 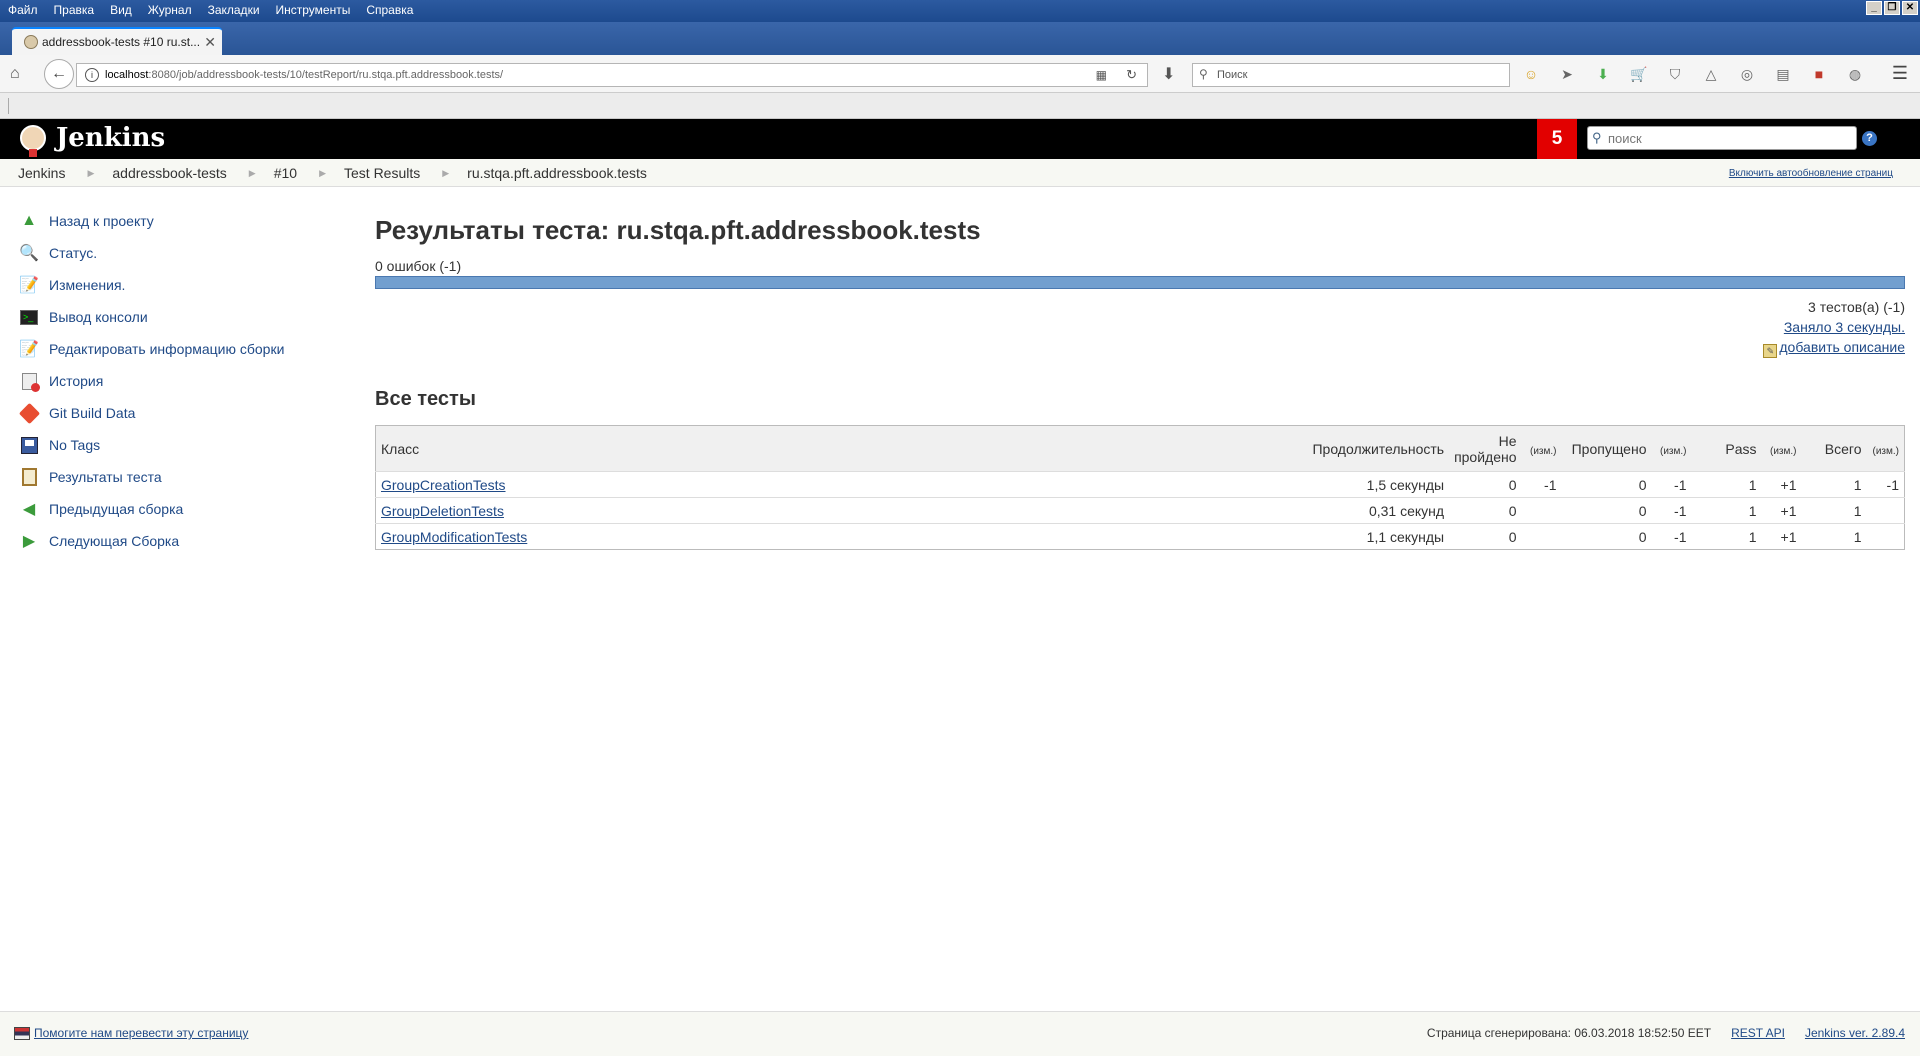 I want to click on send-icon: ➤, so click(x=1567, y=74).